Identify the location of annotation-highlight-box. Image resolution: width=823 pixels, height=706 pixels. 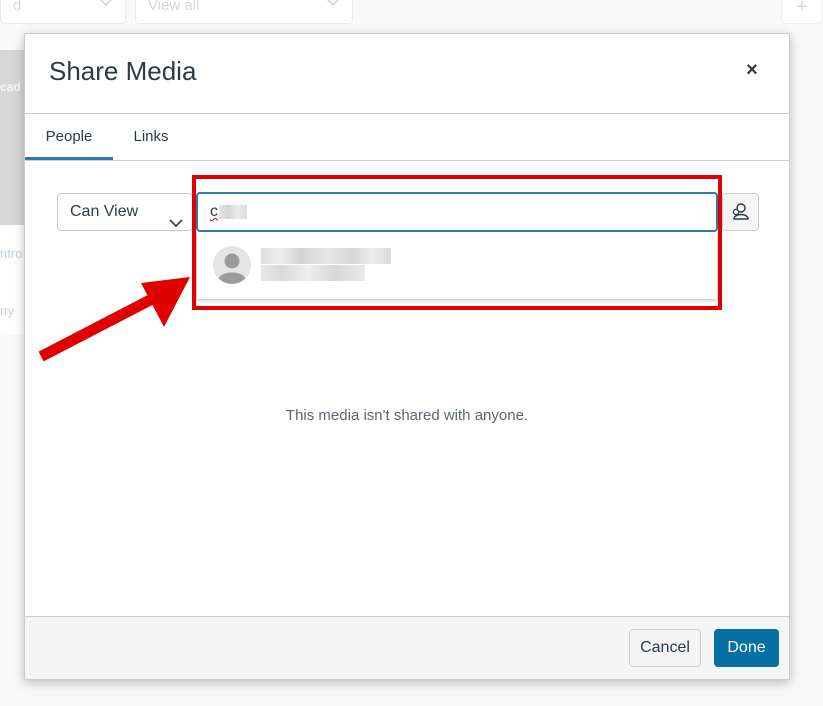
(457, 242).